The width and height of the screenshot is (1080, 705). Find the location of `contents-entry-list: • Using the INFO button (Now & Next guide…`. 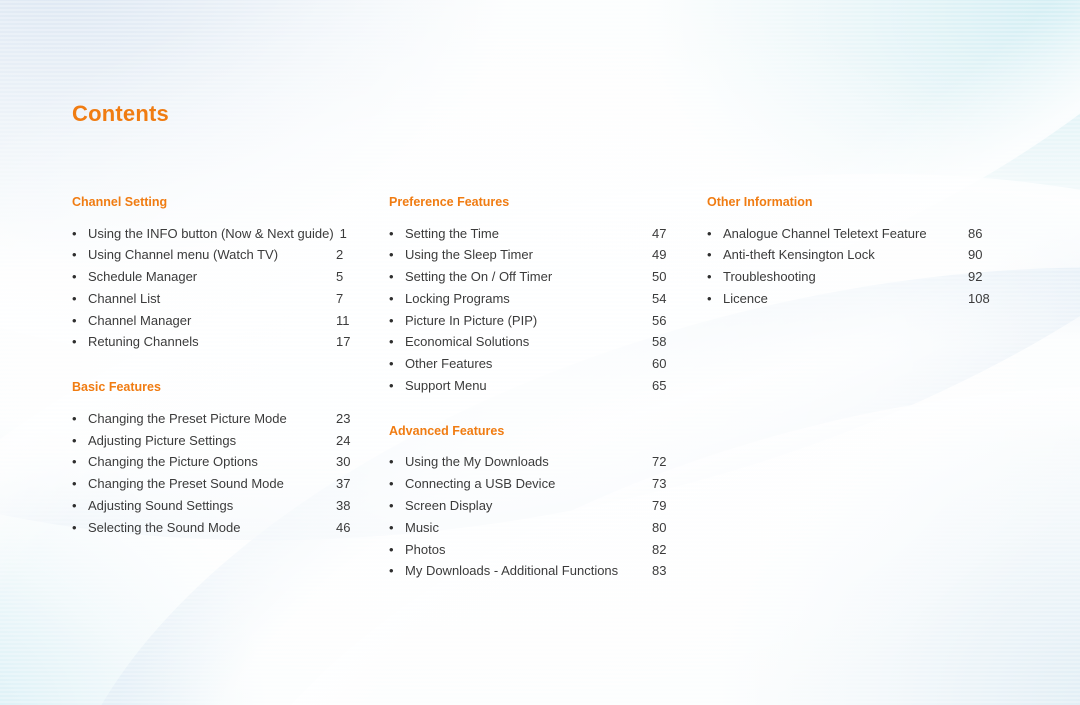

contents-entry-list: • Using the INFO button (Now & Next guide… is located at coordinates (222, 291).